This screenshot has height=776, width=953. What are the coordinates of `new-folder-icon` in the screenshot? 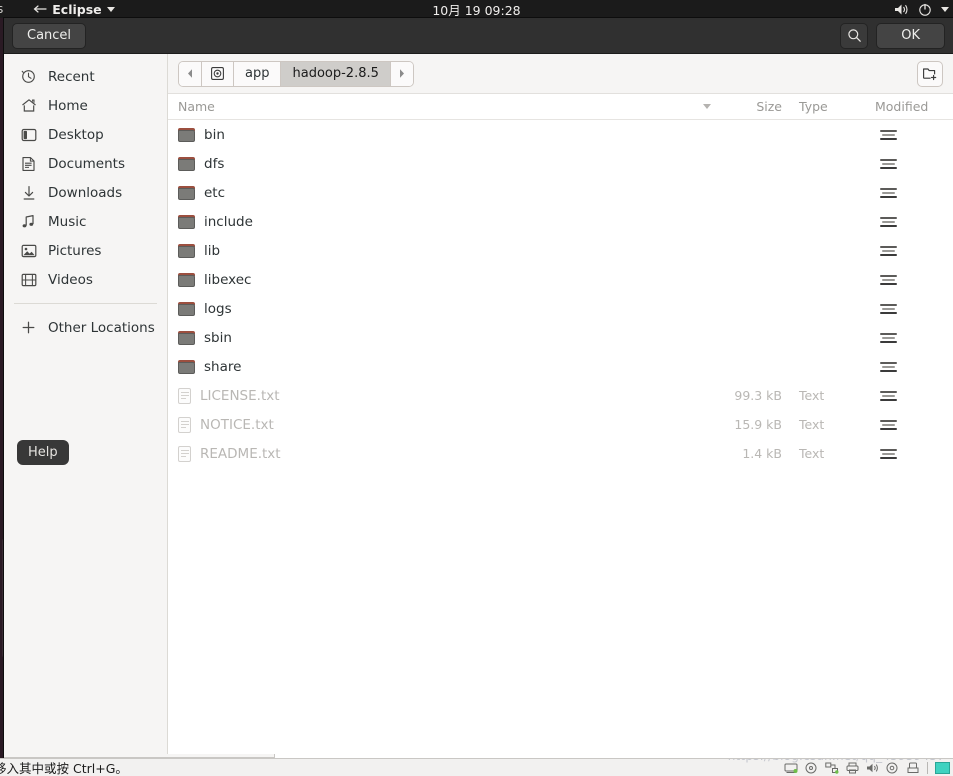 It's located at (930, 74).